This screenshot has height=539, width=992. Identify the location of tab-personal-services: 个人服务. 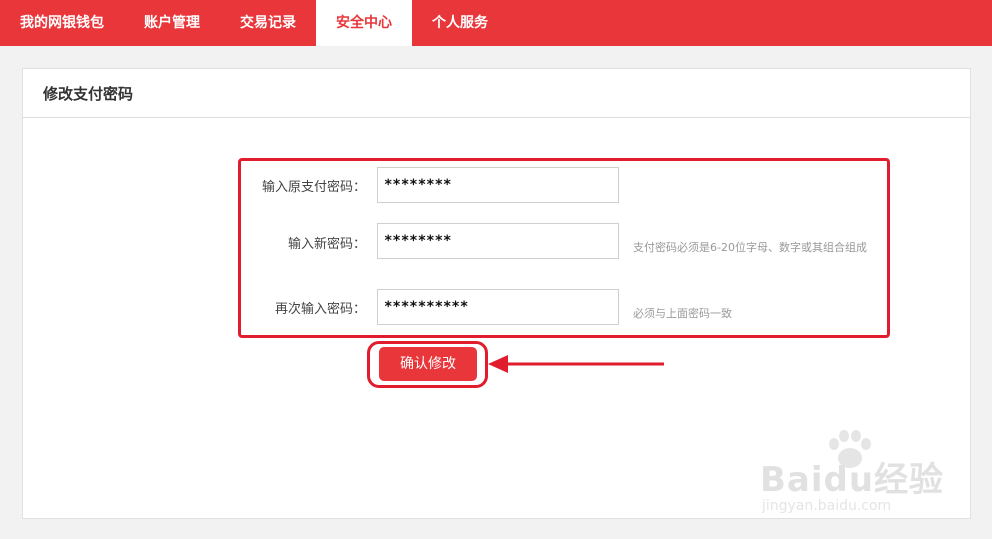
(460, 23).